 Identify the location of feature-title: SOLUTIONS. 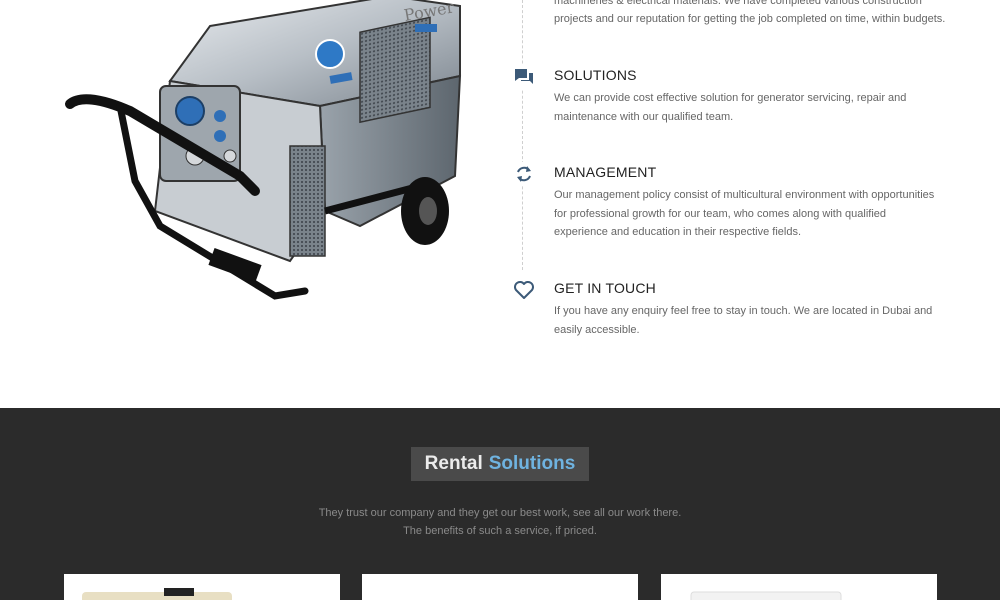
(595, 75).